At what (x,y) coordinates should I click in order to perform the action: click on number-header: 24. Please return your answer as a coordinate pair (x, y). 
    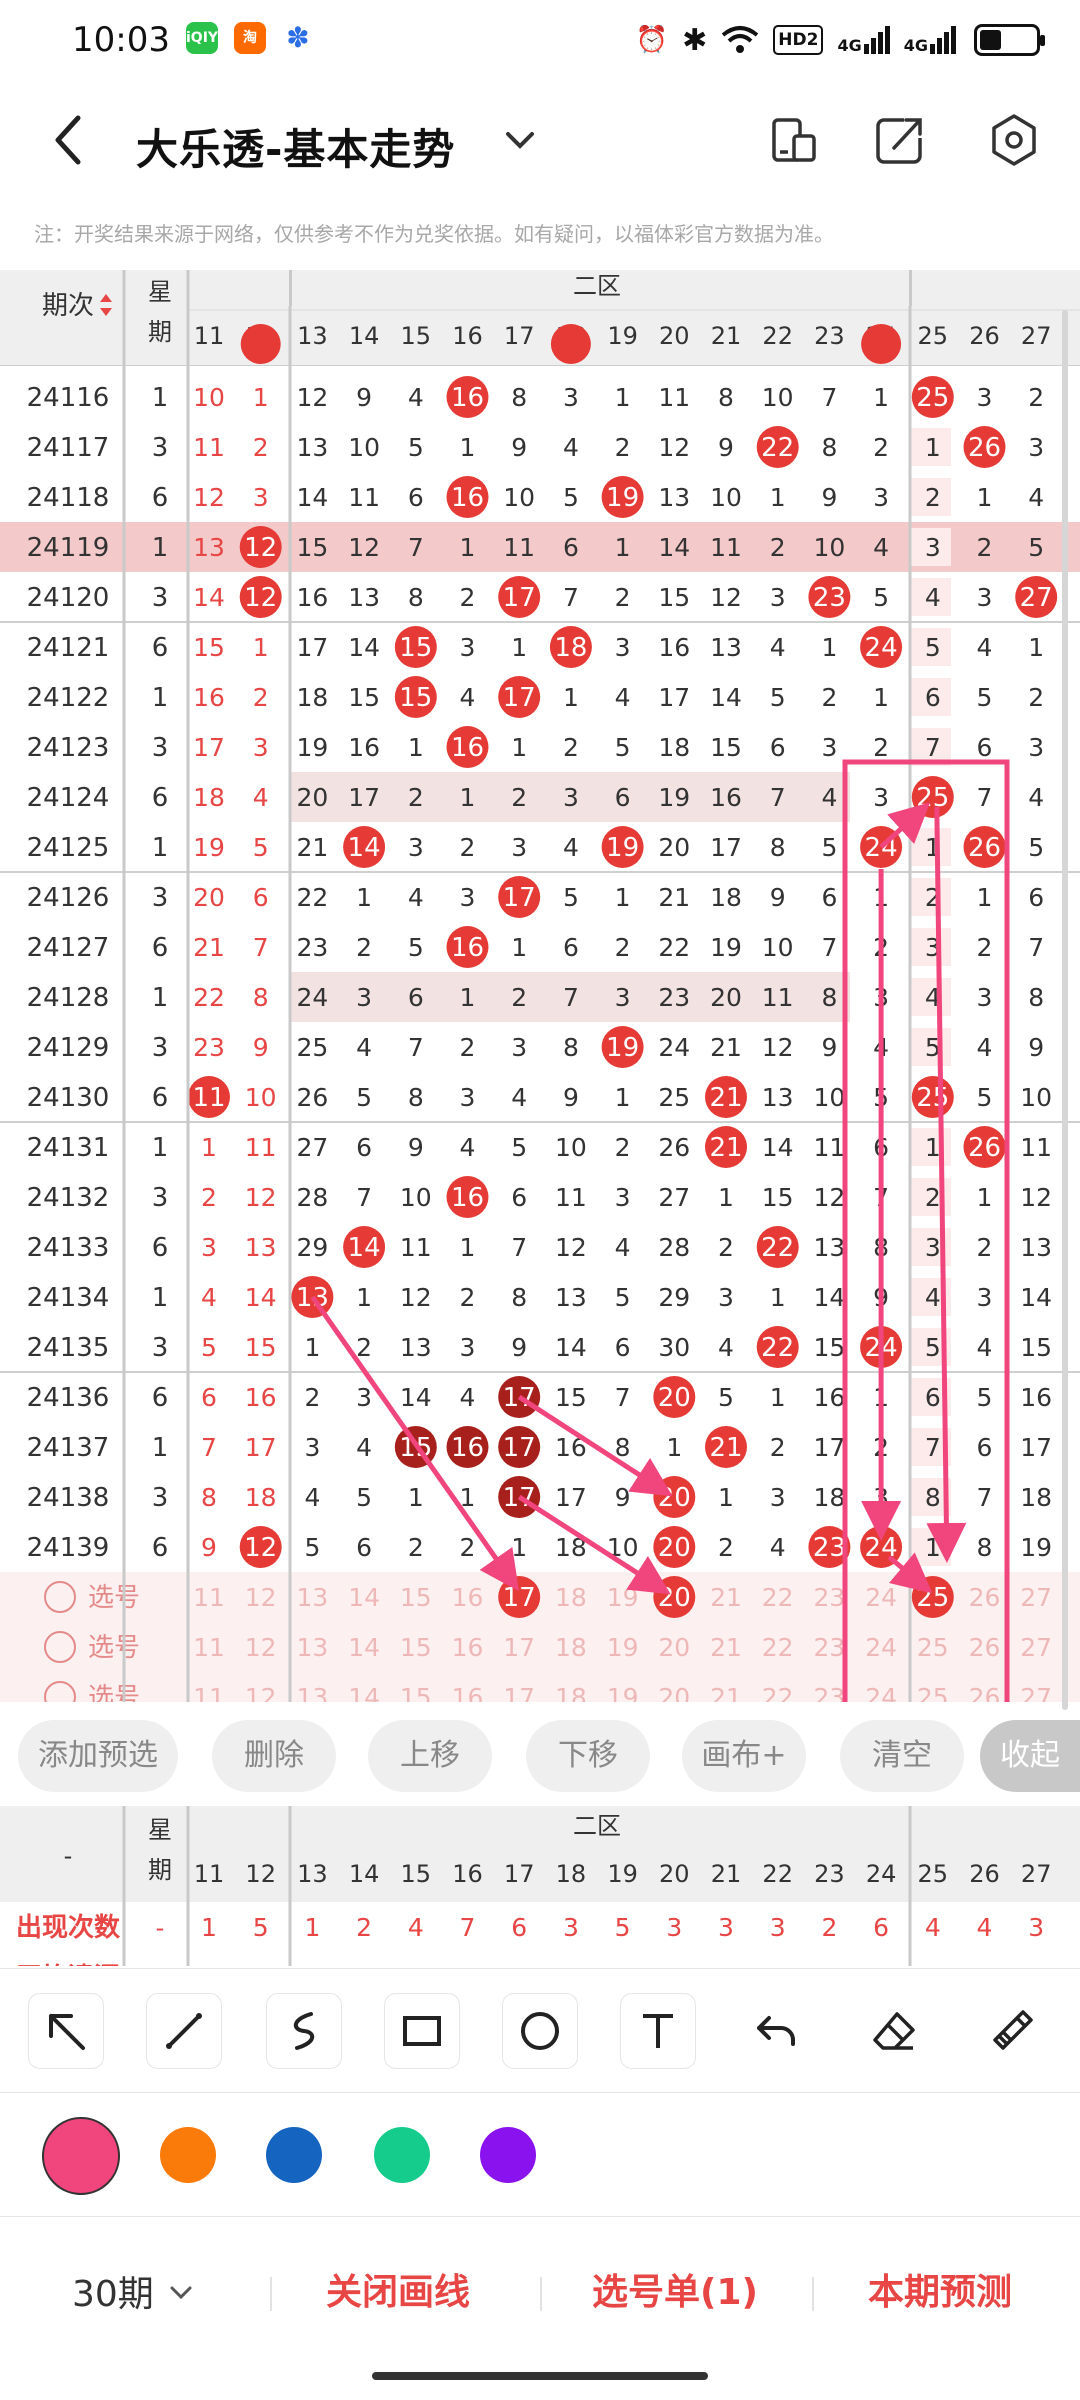
    Looking at the image, I should click on (881, 1874).